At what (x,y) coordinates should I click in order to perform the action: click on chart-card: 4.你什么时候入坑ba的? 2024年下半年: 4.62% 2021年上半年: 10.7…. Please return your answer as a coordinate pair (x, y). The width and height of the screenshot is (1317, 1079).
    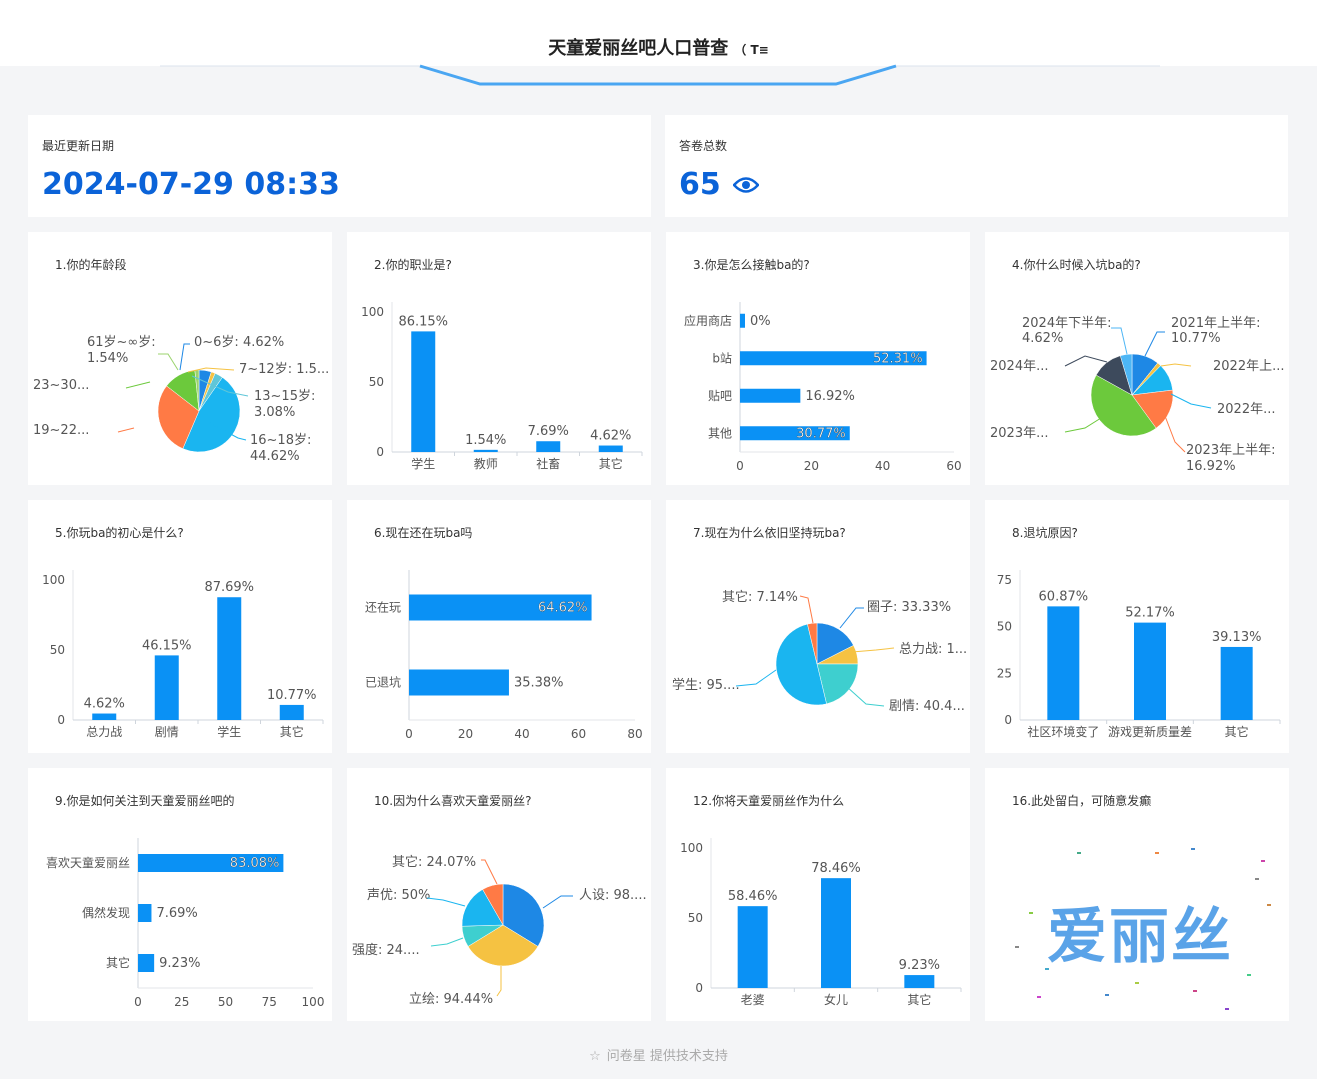
    Looking at the image, I should click on (1137, 358).